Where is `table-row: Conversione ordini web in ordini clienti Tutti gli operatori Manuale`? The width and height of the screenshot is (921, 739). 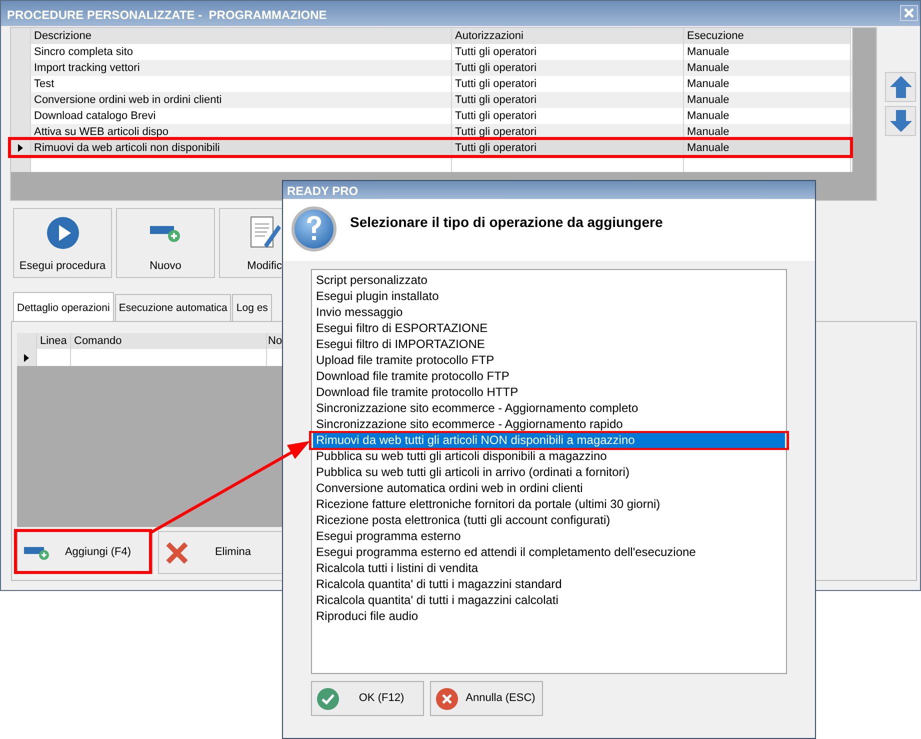 table-row: Conversione ordini web in ordini clienti Tutti gli operatori Manuale is located at coordinates (431, 100).